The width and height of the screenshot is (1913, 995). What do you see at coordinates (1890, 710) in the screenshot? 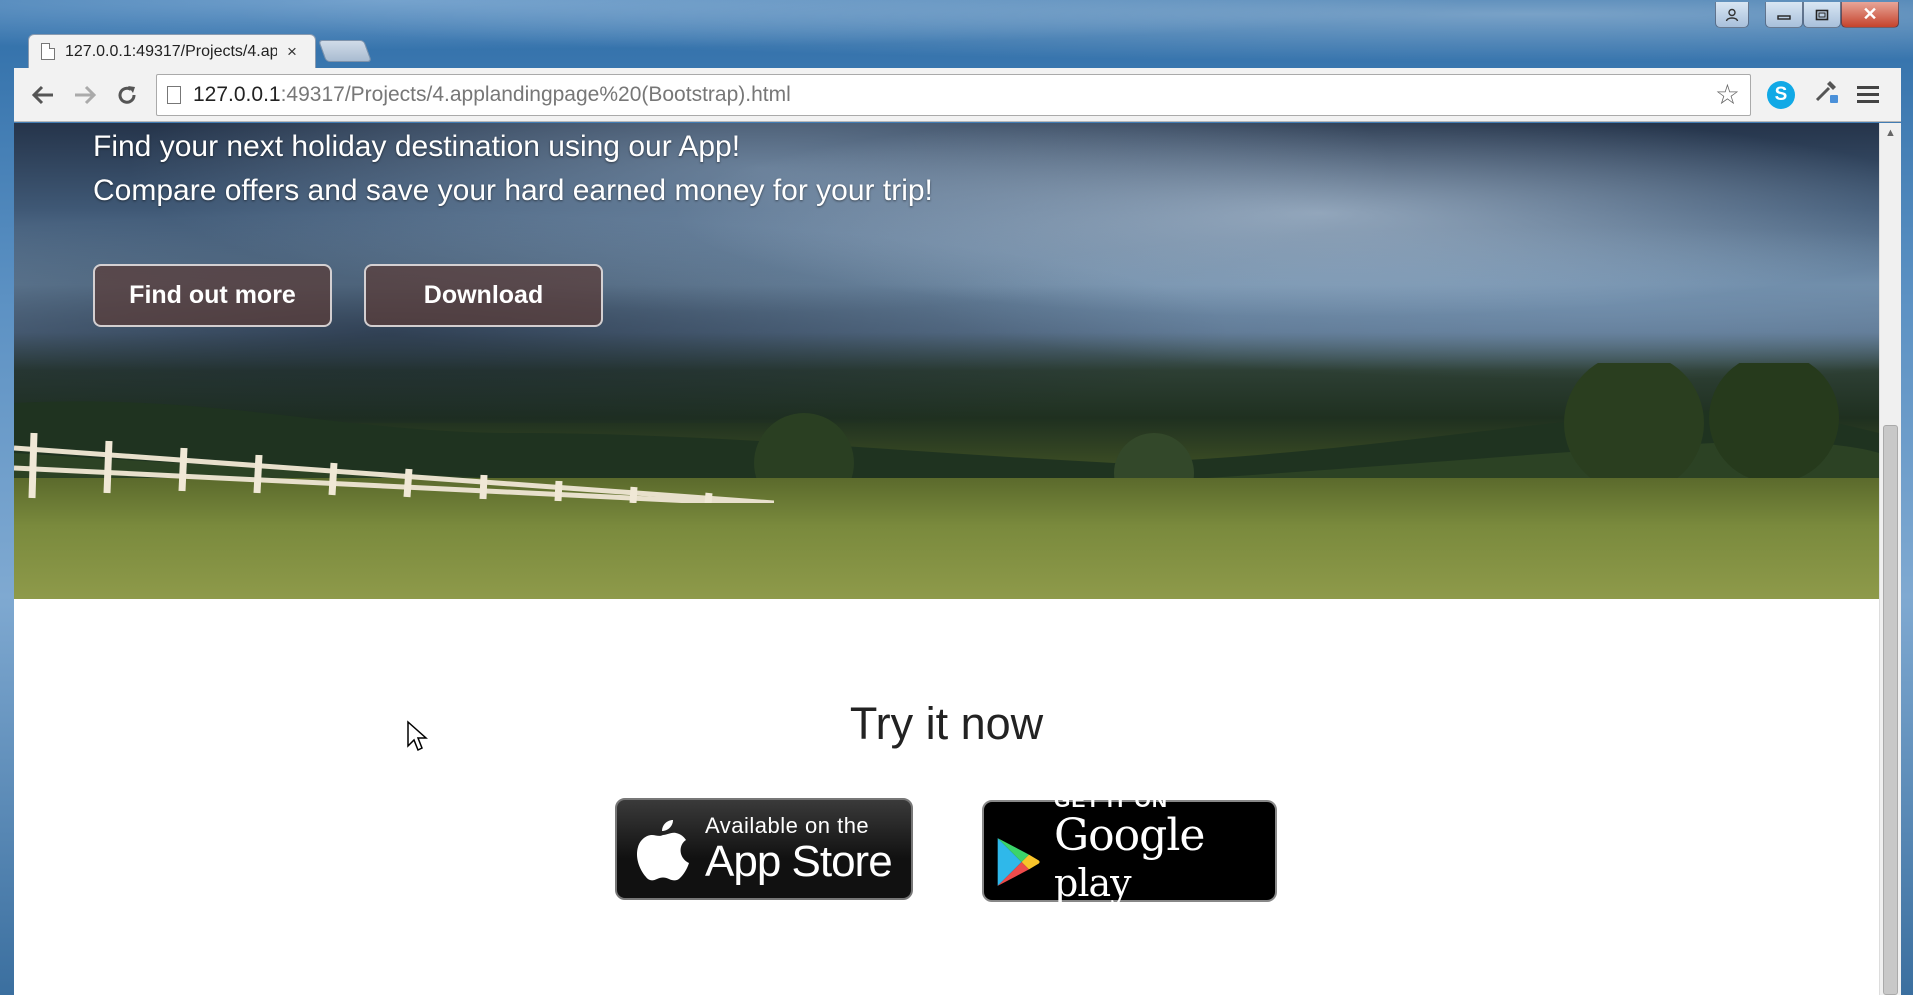
I see `scrollbar-thumb` at bounding box center [1890, 710].